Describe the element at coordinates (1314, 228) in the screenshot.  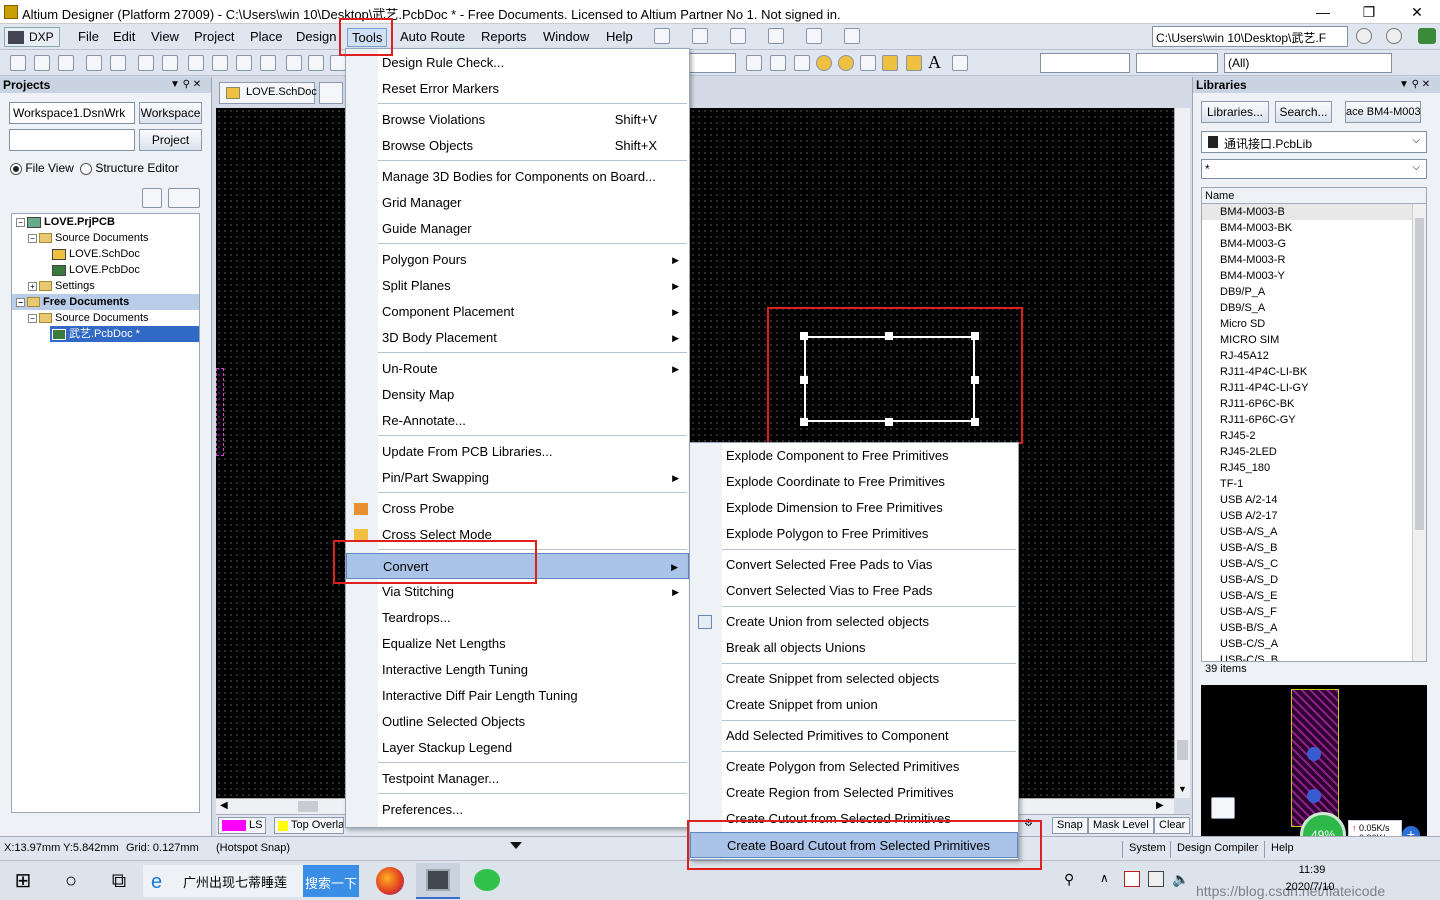
I see `component-list-item: BM4-M003-BK` at that location.